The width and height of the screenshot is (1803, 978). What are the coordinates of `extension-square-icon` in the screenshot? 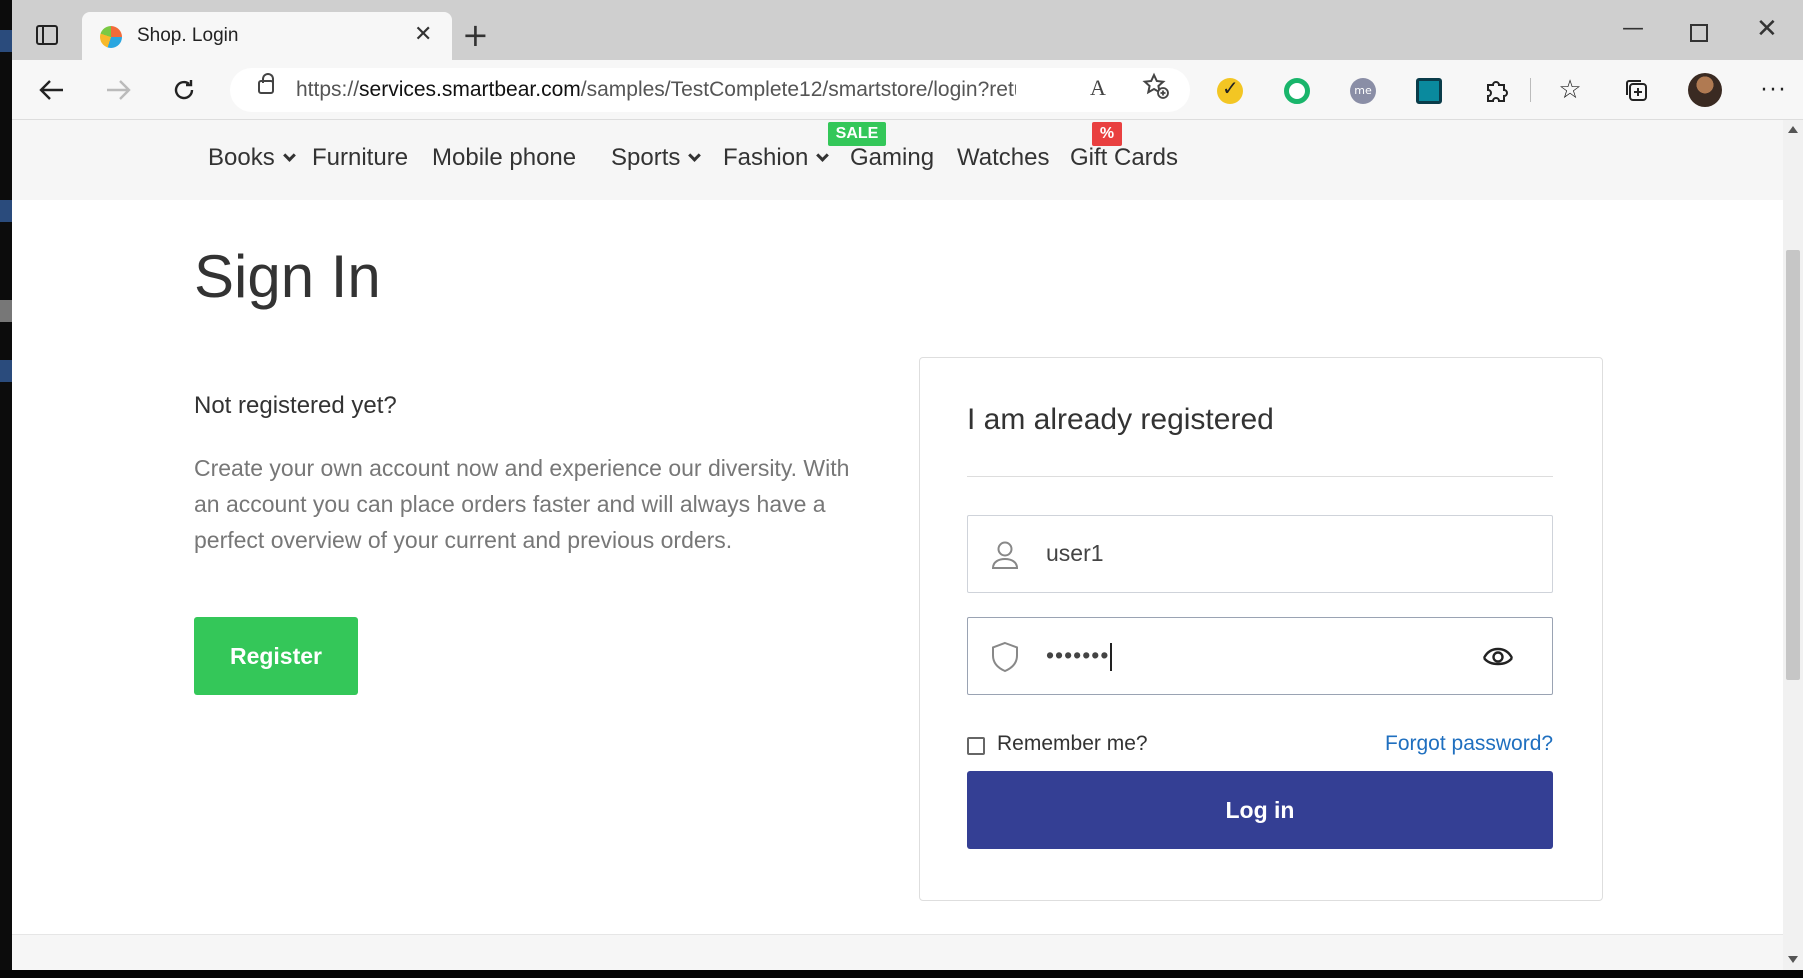 It's located at (1429, 91).